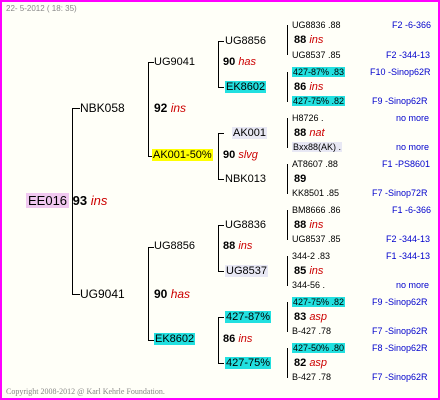 The width and height of the screenshot is (440, 400). I want to click on gen5-id: BM8666 .86, so click(316, 210).